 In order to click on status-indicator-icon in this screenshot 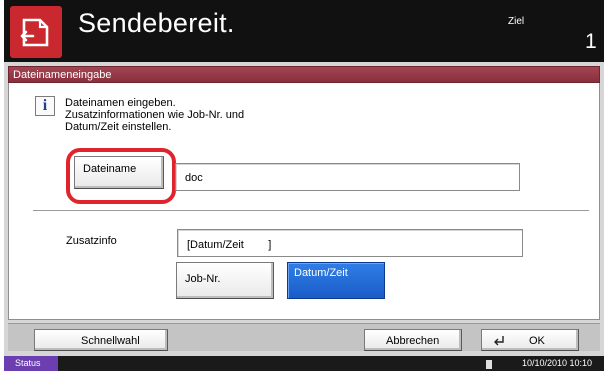, I will do `click(489, 364)`.